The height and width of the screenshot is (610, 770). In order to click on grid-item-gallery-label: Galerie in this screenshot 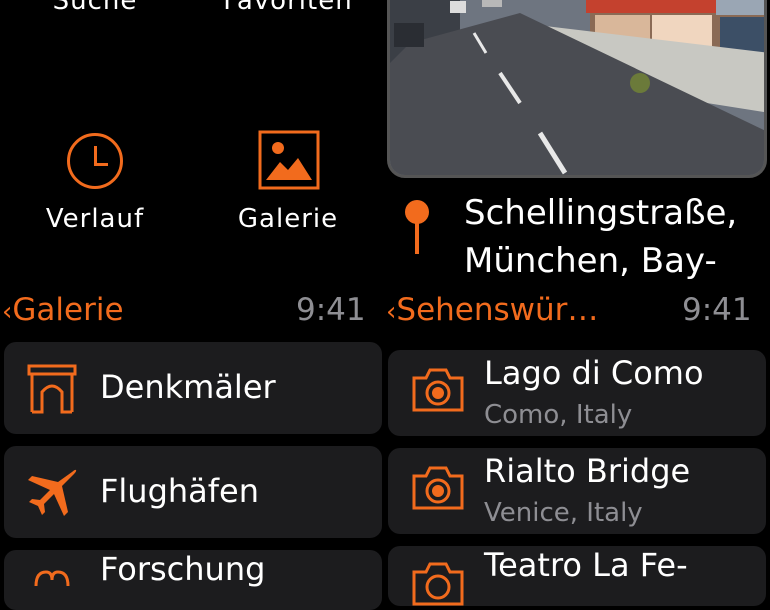, I will do `click(288, 219)`.